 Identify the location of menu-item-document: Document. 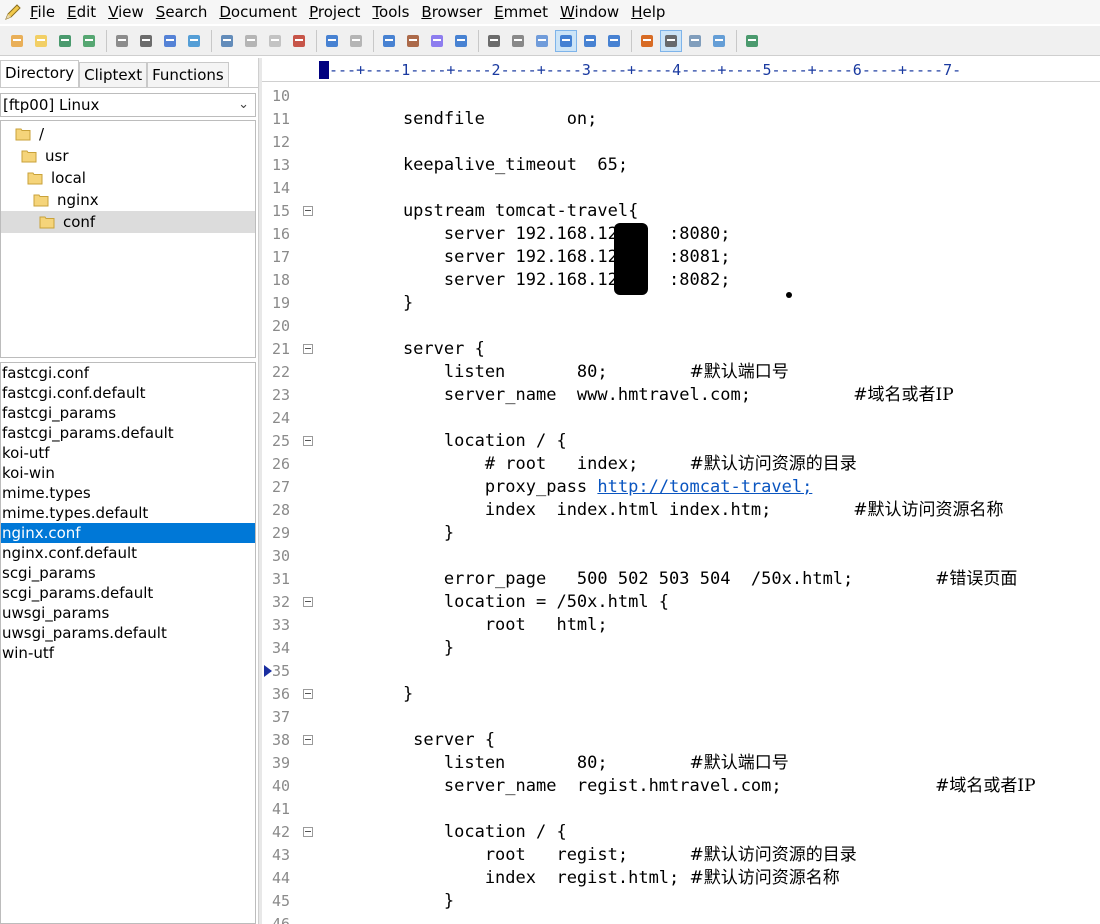
(258, 12).